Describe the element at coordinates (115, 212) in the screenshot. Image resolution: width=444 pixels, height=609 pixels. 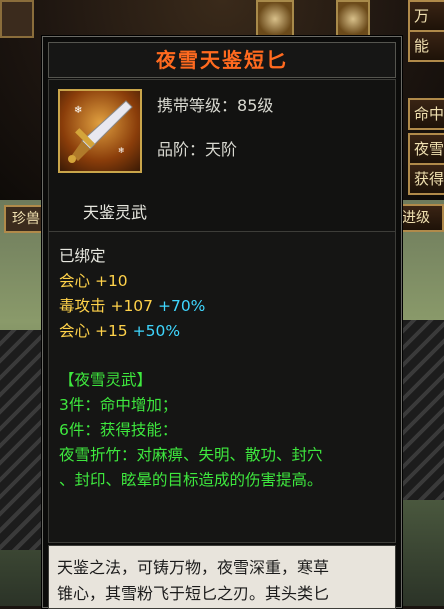
I see `spirit-name: 天鉴灵武` at that location.